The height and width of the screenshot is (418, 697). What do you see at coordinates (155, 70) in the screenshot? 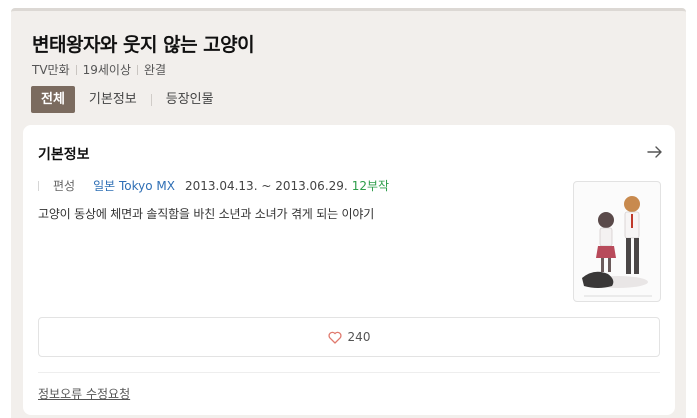
I see `meta-status: 완결` at bounding box center [155, 70].